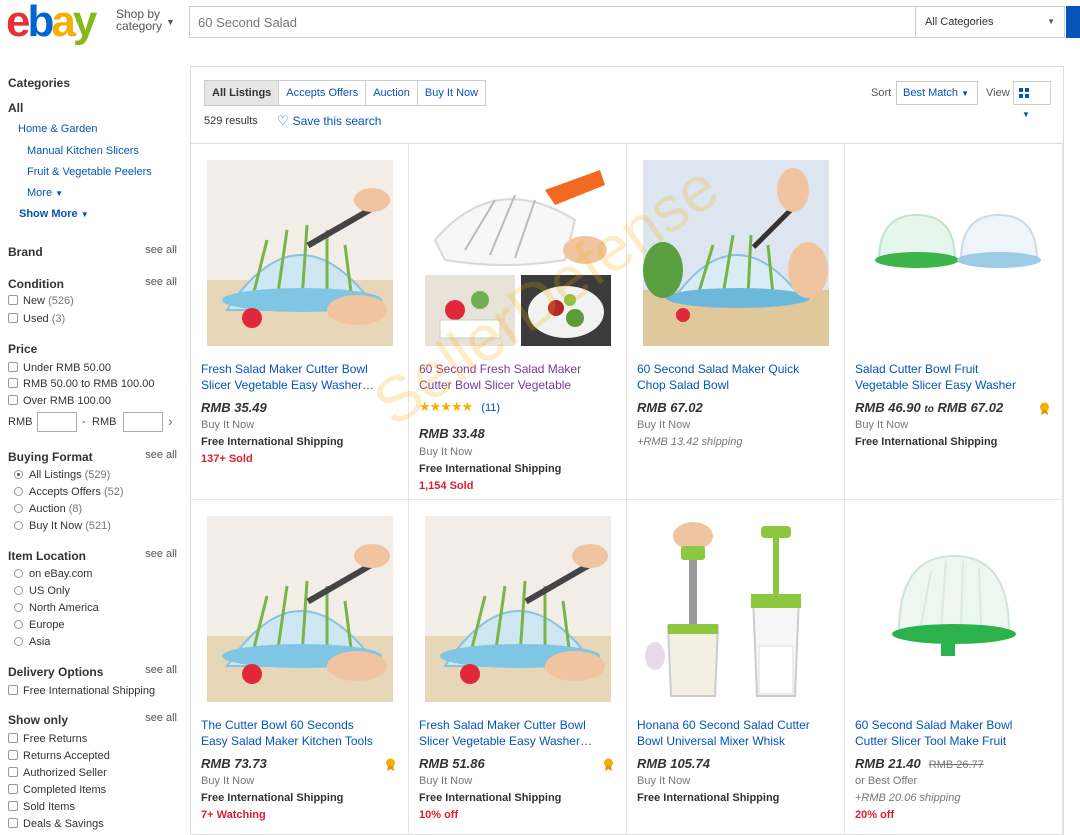 The width and height of the screenshot is (1080, 835). I want to click on buying-buy-it-now: Buy It Now (521), so click(62, 526).